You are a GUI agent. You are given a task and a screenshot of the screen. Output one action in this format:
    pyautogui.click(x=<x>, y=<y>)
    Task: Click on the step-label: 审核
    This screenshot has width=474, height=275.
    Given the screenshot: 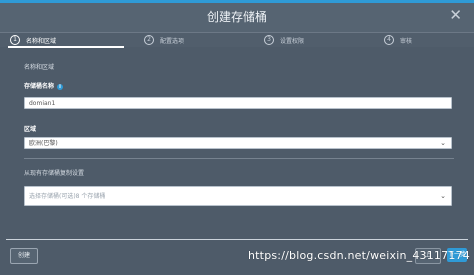 What is the action you would take?
    pyautogui.click(x=406, y=41)
    